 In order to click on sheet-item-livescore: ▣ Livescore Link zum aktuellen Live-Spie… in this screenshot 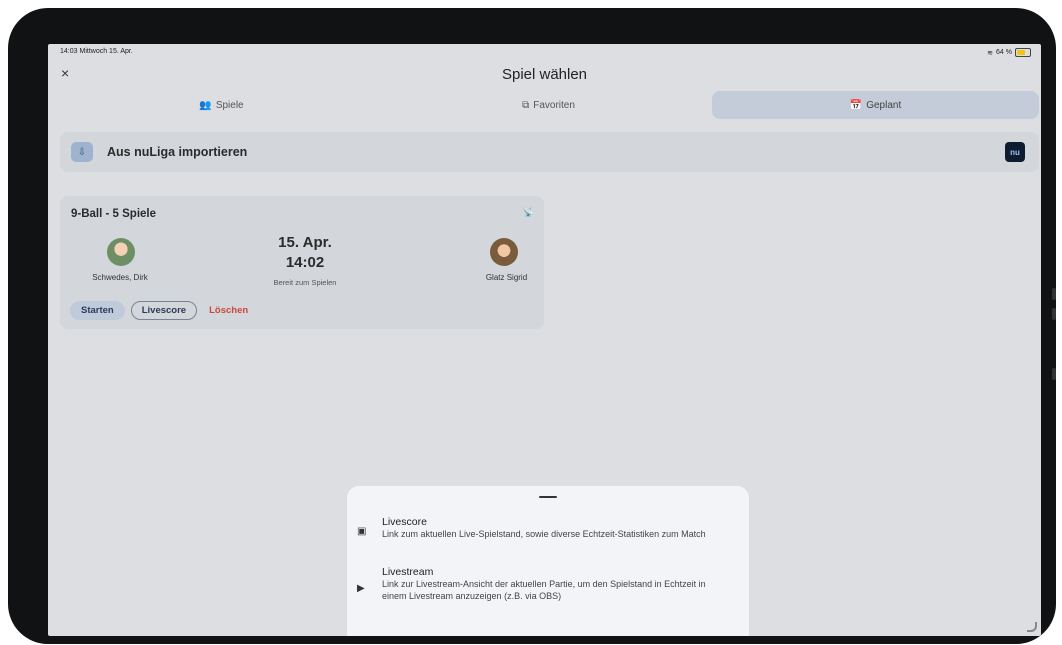, I will do `click(544, 528)`.